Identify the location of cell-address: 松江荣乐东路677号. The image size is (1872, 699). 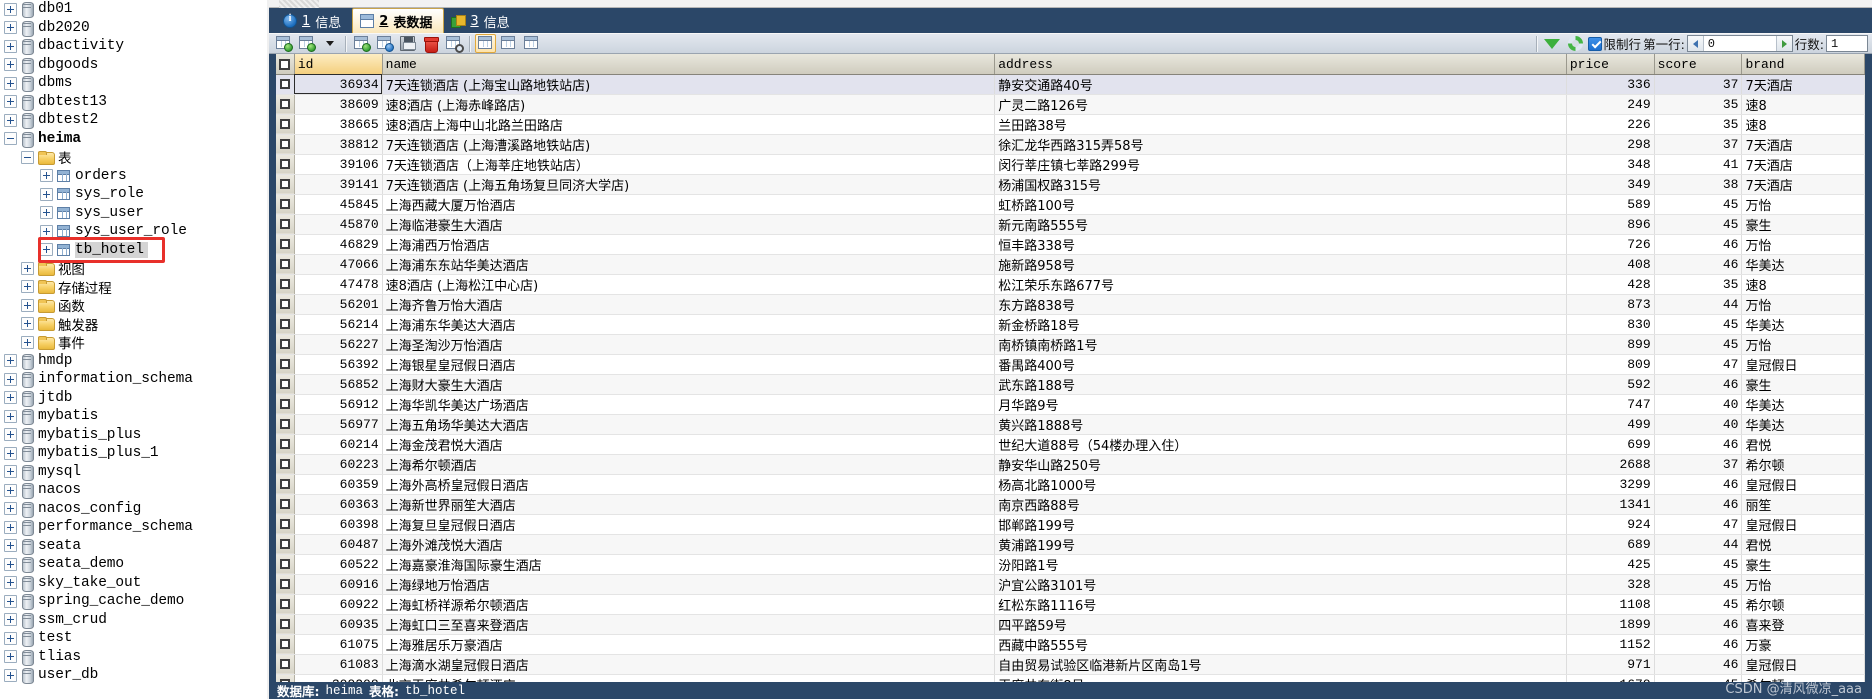
(1280, 284).